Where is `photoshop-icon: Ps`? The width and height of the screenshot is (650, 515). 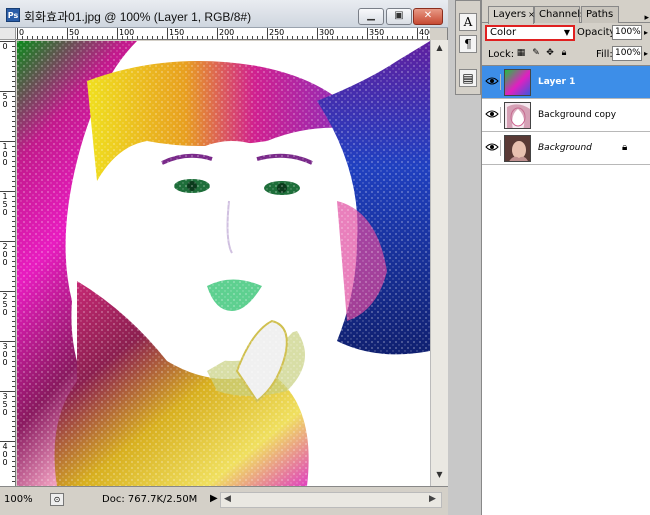 photoshop-icon: Ps is located at coordinates (13, 15).